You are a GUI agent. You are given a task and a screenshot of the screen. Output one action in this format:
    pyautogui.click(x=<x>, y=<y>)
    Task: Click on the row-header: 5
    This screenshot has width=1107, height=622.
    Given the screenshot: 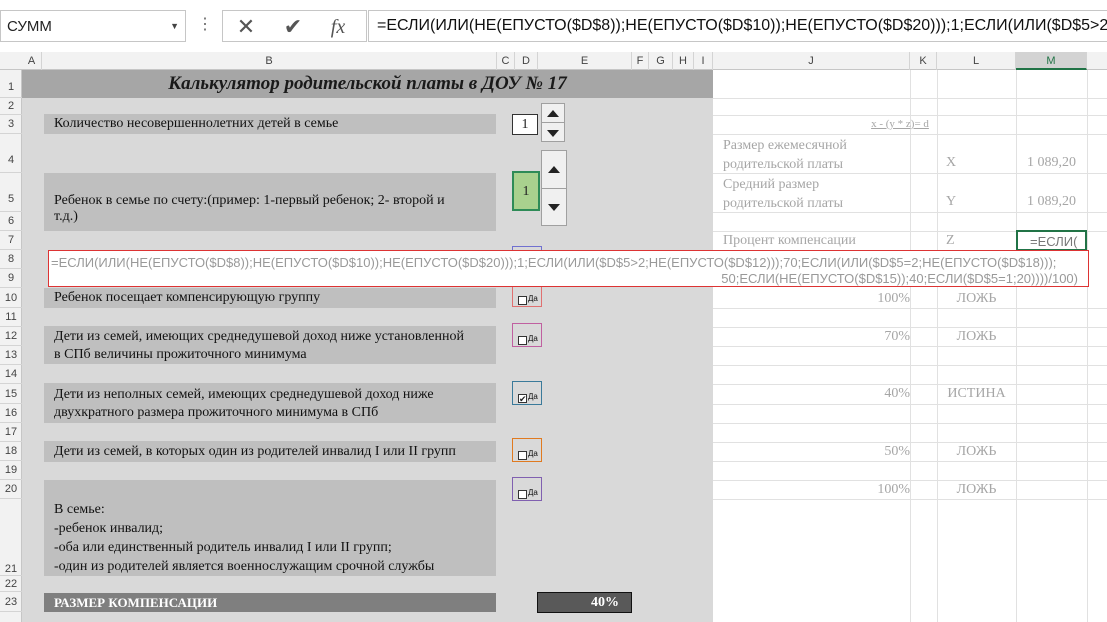 What is the action you would take?
    pyautogui.click(x=11, y=192)
    